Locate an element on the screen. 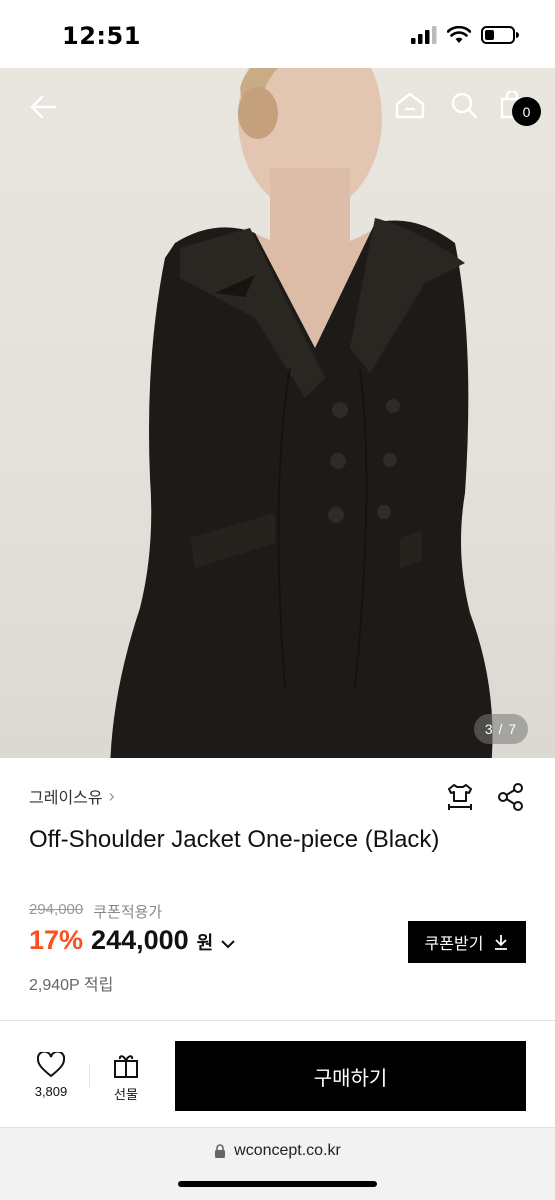 The width and height of the screenshot is (555, 1200). like-count: 3,809 is located at coordinates (51, 1091).